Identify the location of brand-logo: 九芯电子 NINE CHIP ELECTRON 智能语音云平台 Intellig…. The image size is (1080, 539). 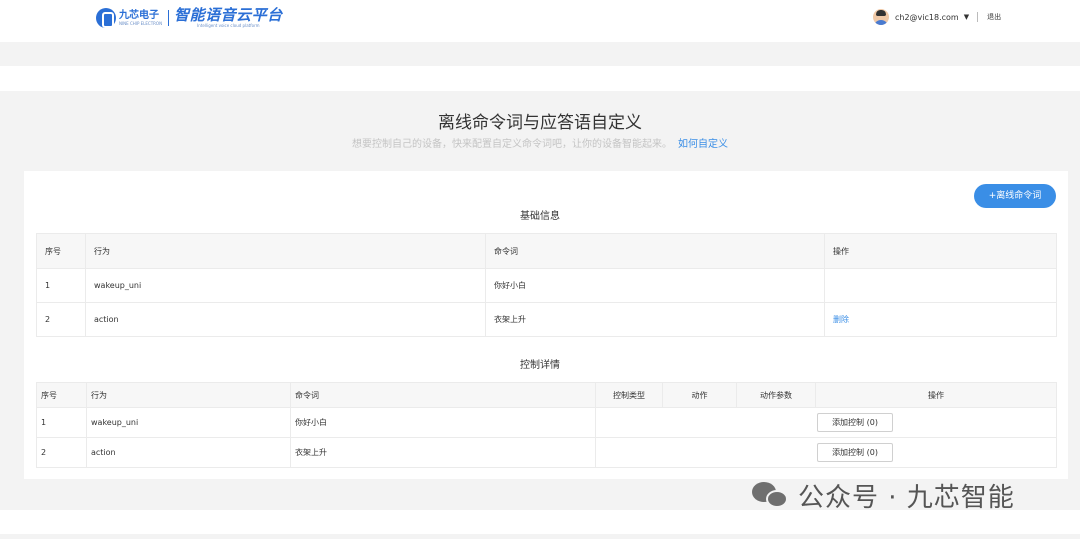
(189, 18).